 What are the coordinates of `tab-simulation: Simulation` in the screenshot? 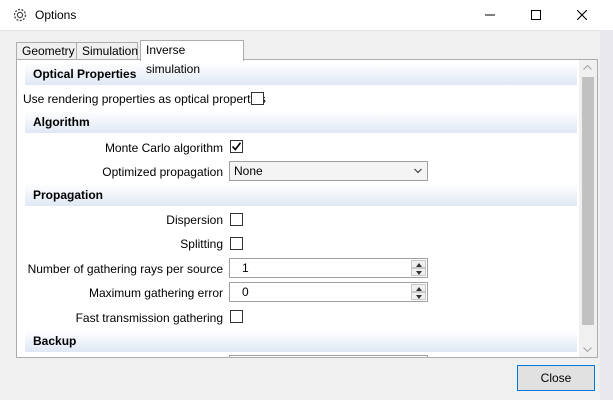 It's located at (107, 50).